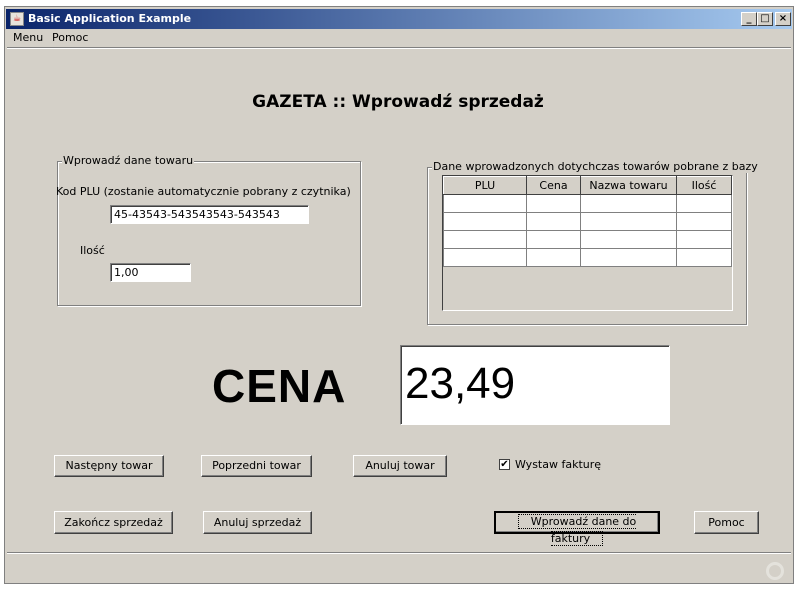 This screenshot has height=589, width=802. I want to click on invoice-checkbox: ✔, so click(504, 464).